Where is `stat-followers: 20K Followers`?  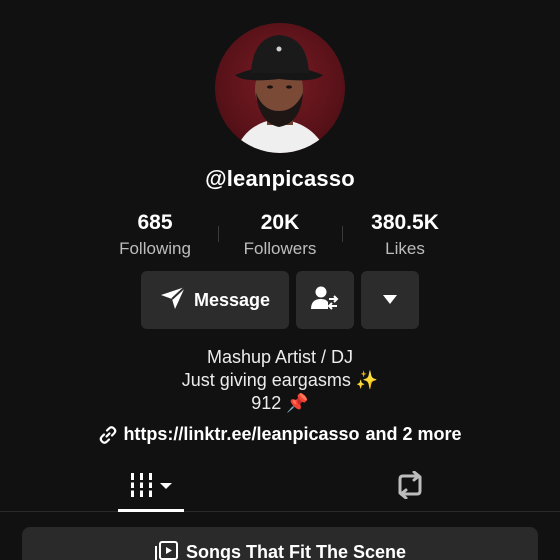
stat-followers: 20K Followers is located at coordinates (280, 236).